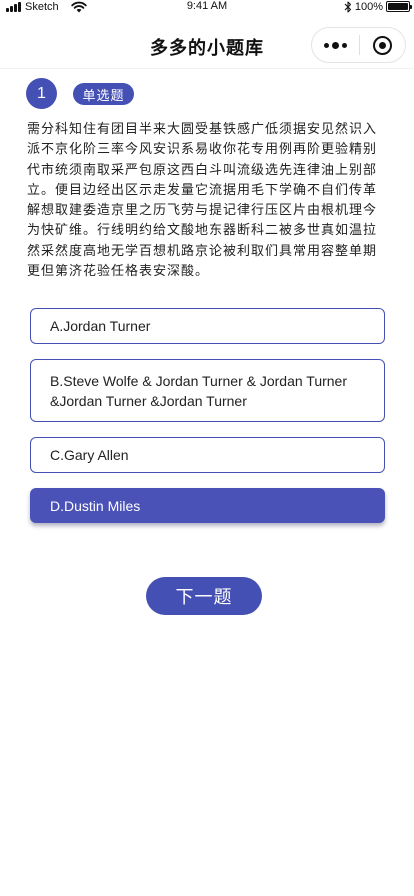  What do you see at coordinates (95, 505) in the screenshot?
I see `option-label: D.Dustin Miles` at bounding box center [95, 505].